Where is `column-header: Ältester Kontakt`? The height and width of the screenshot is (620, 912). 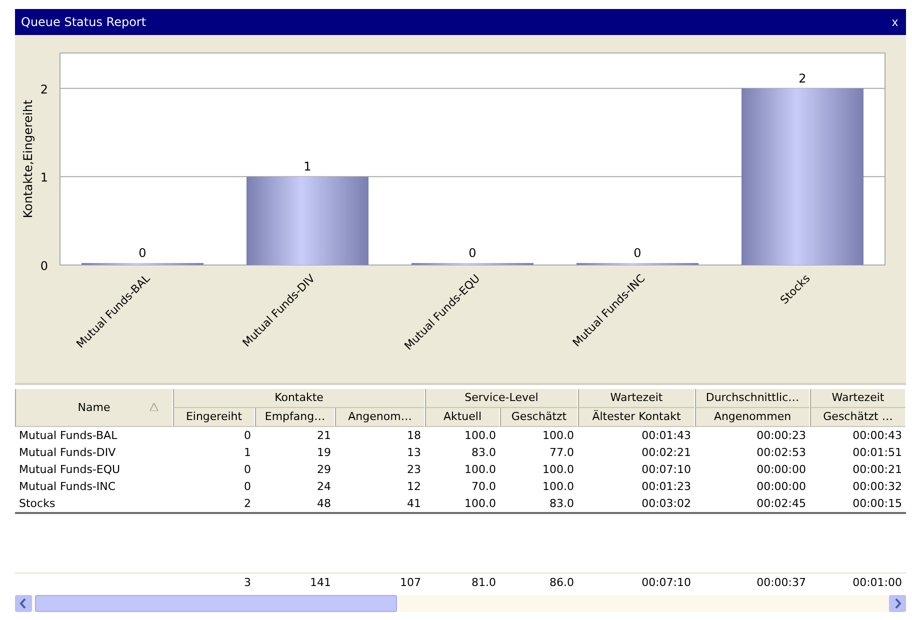 column-header: Ältester Kontakt is located at coordinates (636, 417).